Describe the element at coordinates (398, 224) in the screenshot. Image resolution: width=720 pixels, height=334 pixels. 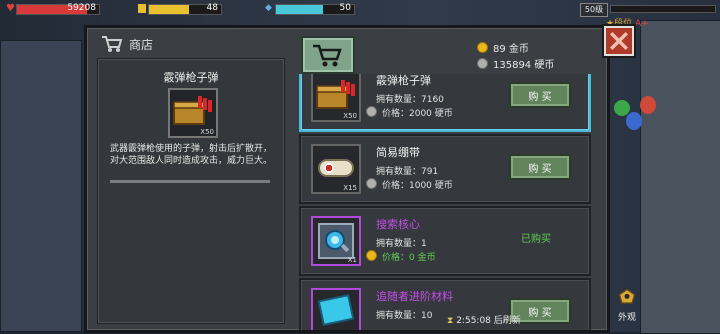
I see `item-name: 搜索核心` at that location.